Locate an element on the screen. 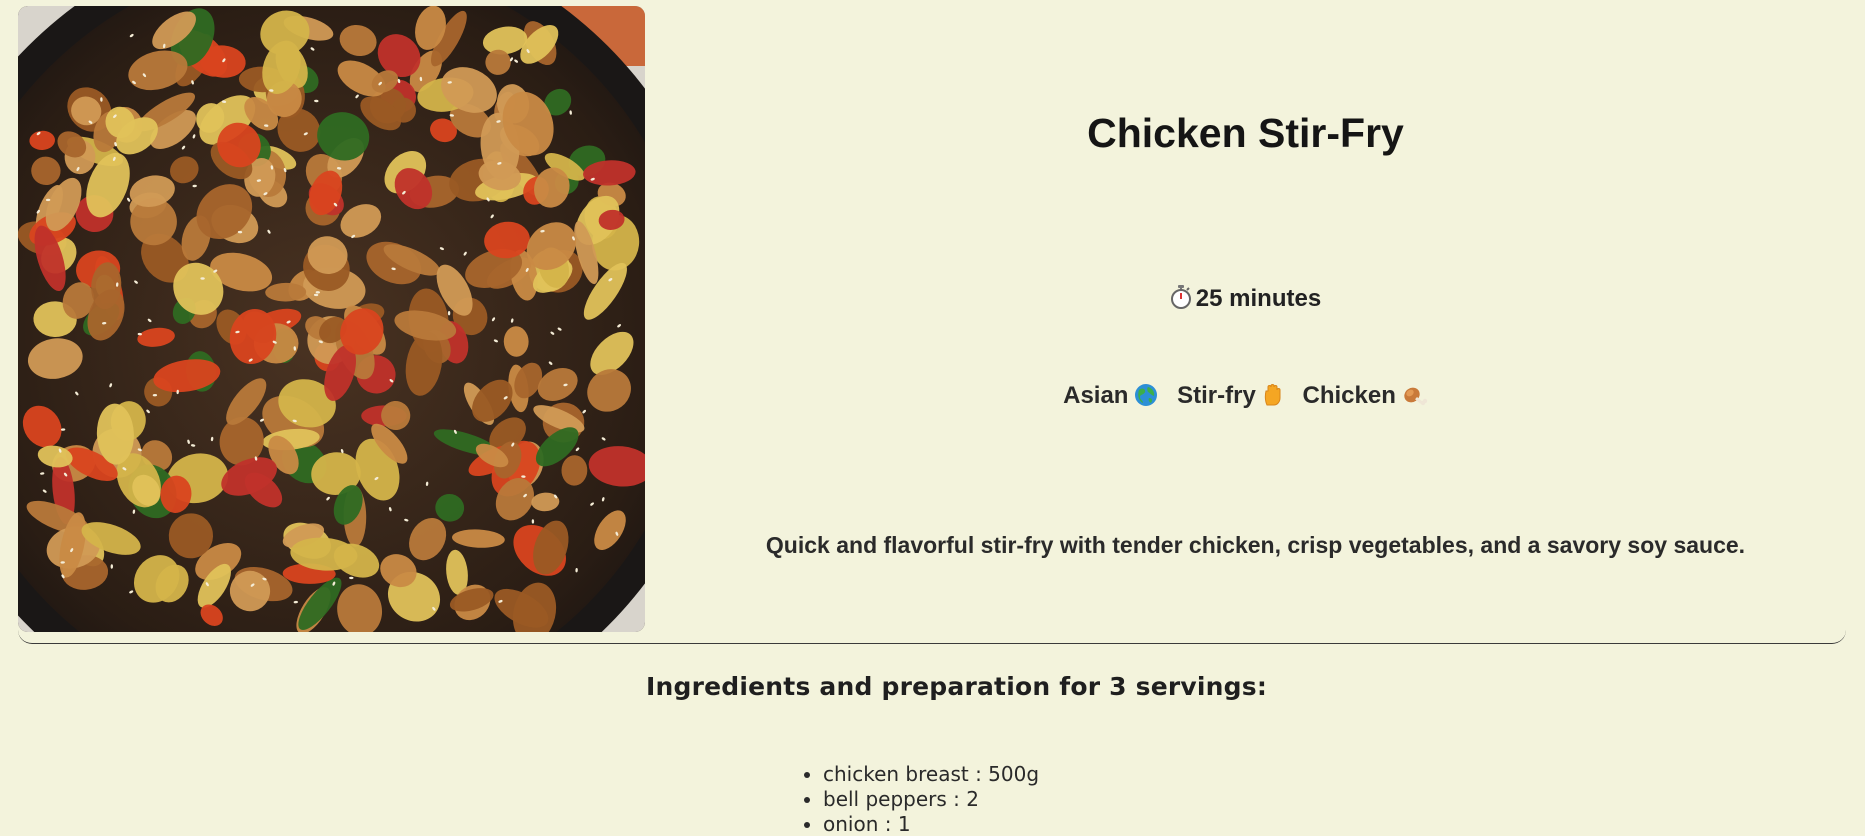 Image resolution: width=1865 pixels, height=836 pixels. globe-icon is located at coordinates (1146, 398).